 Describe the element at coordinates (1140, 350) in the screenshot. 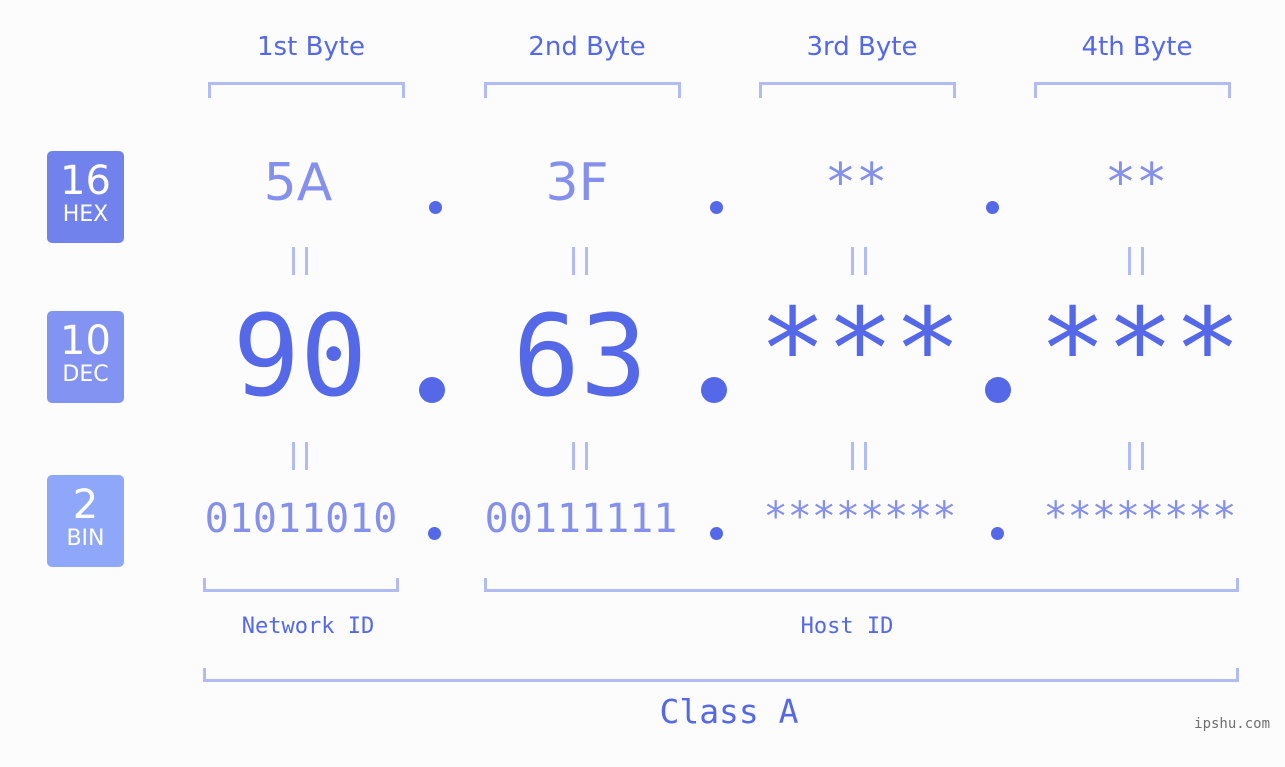

I see `dec-value-4: ***` at that location.